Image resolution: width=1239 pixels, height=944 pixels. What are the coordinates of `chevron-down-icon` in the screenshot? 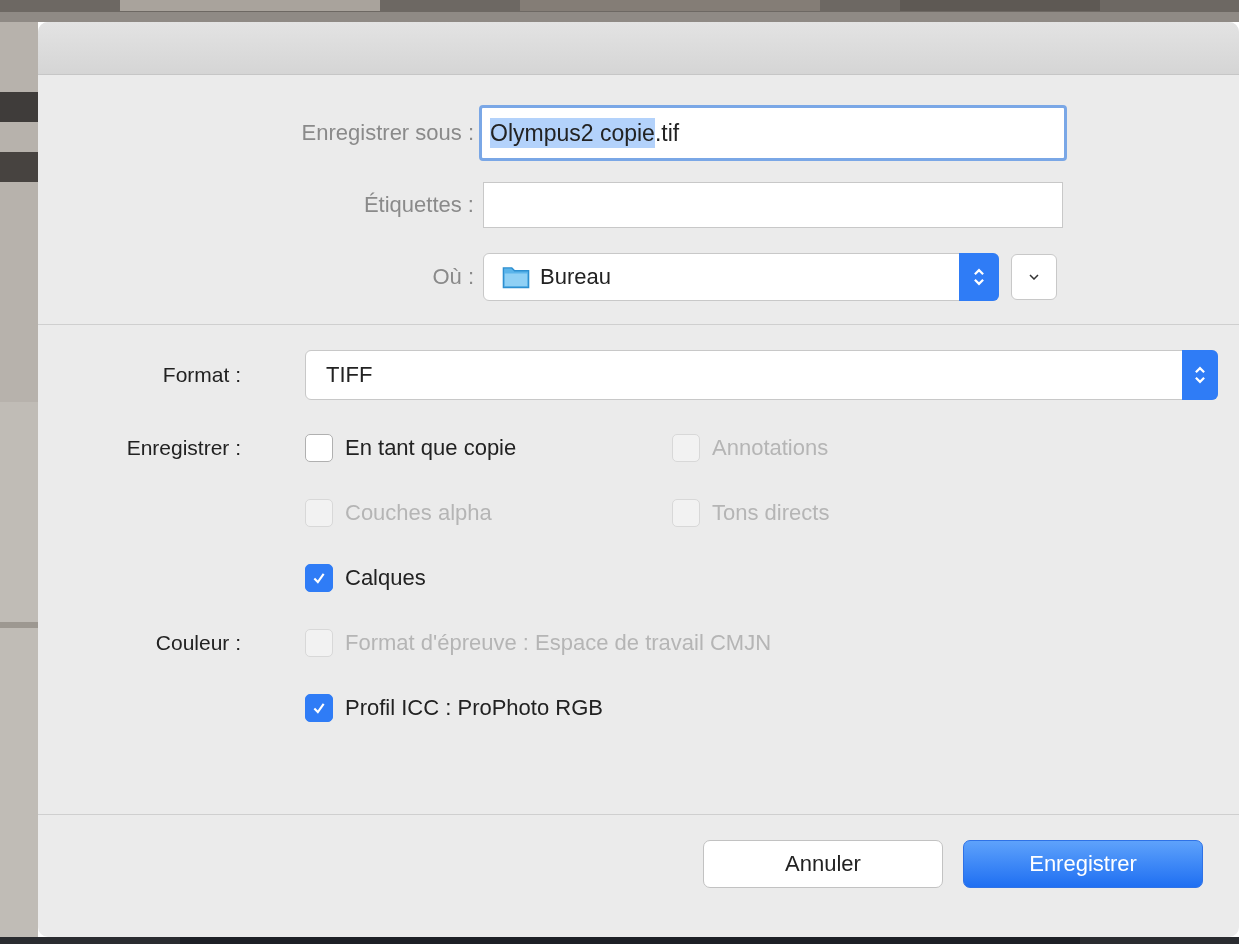 It's located at (1034, 277).